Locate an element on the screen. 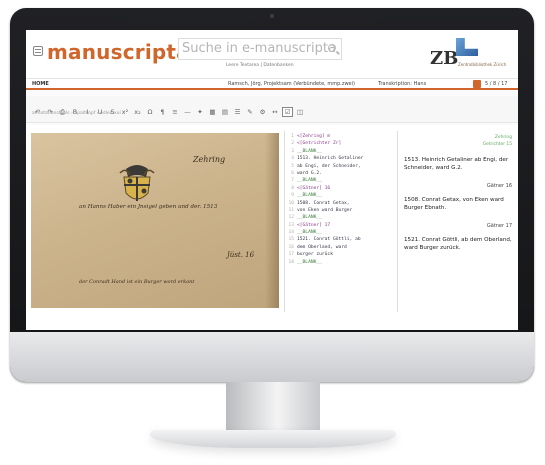  search-icon is located at coordinates (332, 48).